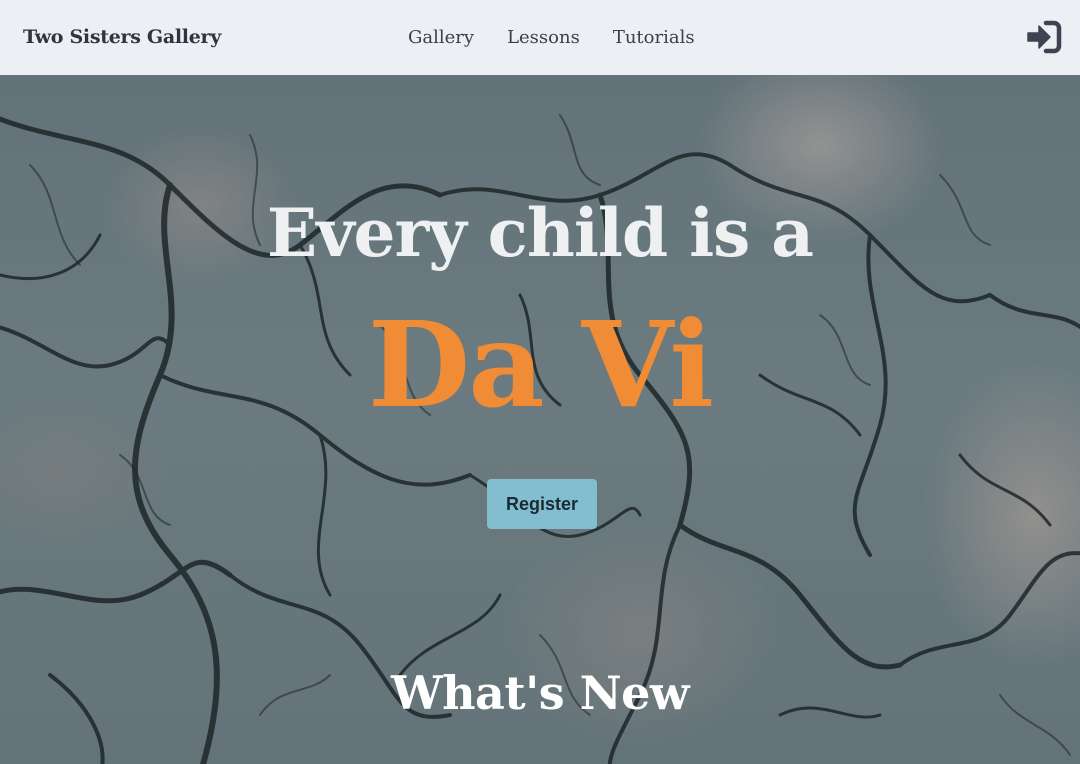 The width and height of the screenshot is (1080, 764). I want to click on nav-link-lessons: Lessons, so click(543, 37).